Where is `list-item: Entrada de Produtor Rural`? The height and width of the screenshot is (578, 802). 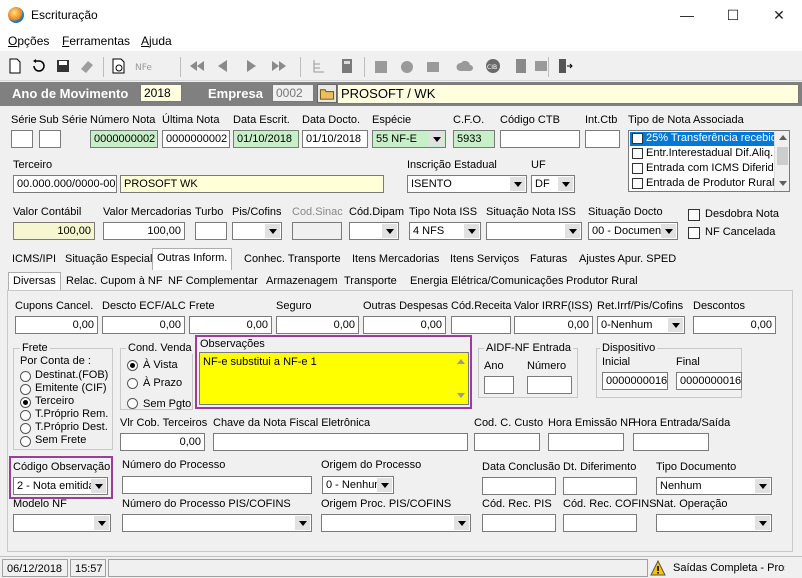
list-item: Entrada de Produtor Rural is located at coordinates (710, 183).